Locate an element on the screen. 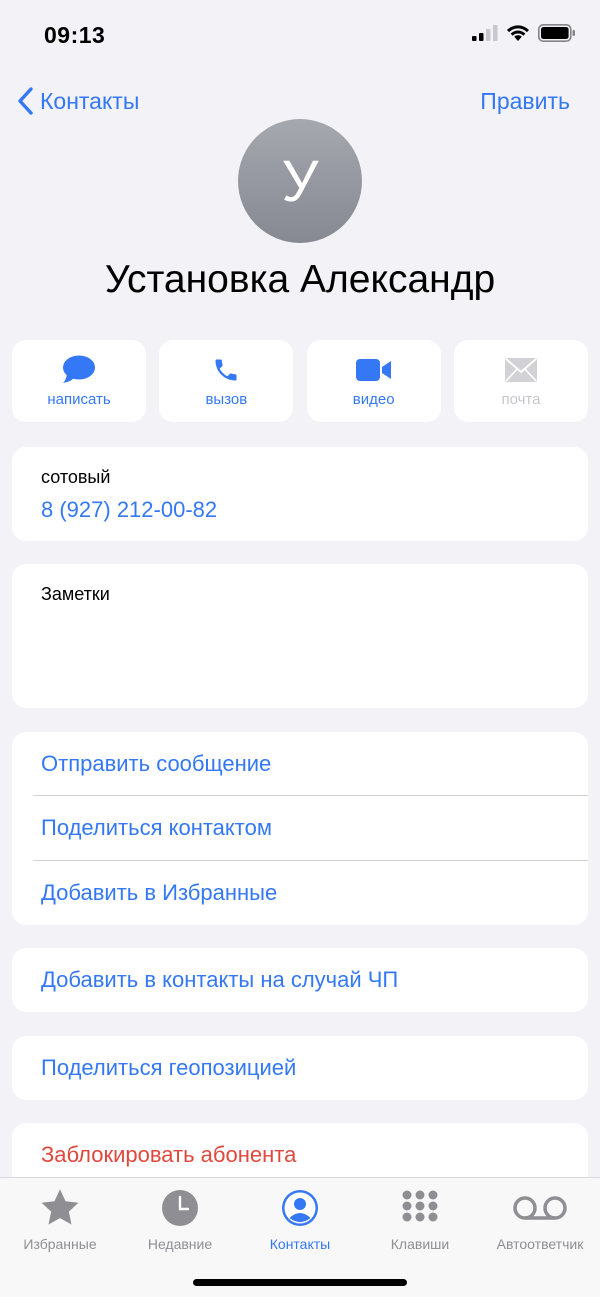  tab-favorites-label: Избранные is located at coordinates (60, 1244).